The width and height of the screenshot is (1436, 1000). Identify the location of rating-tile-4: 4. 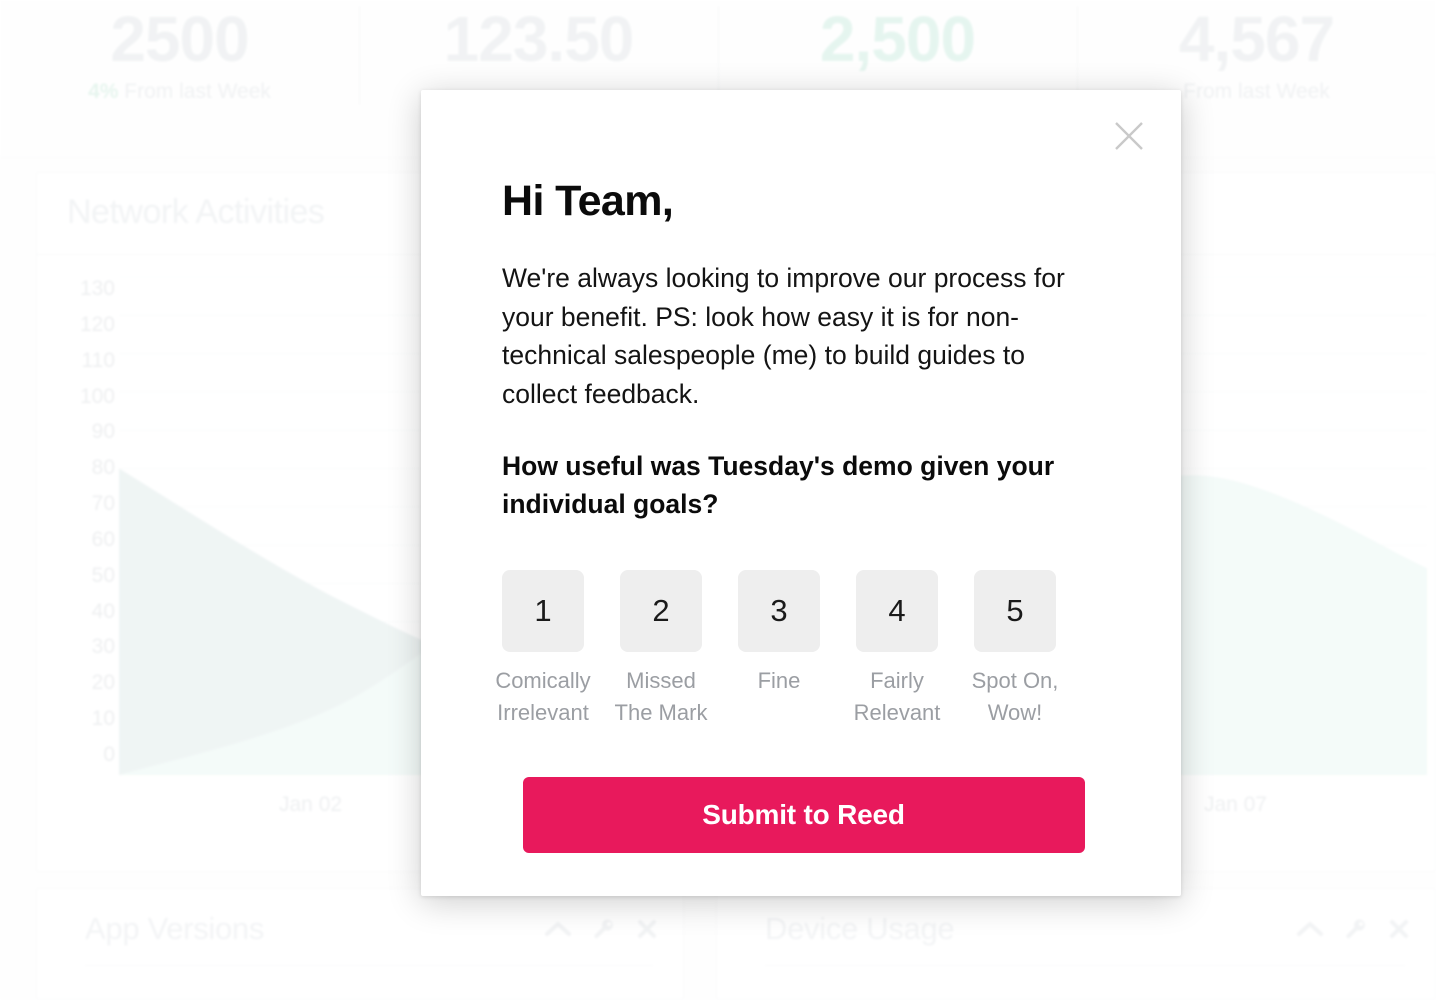
(897, 610).